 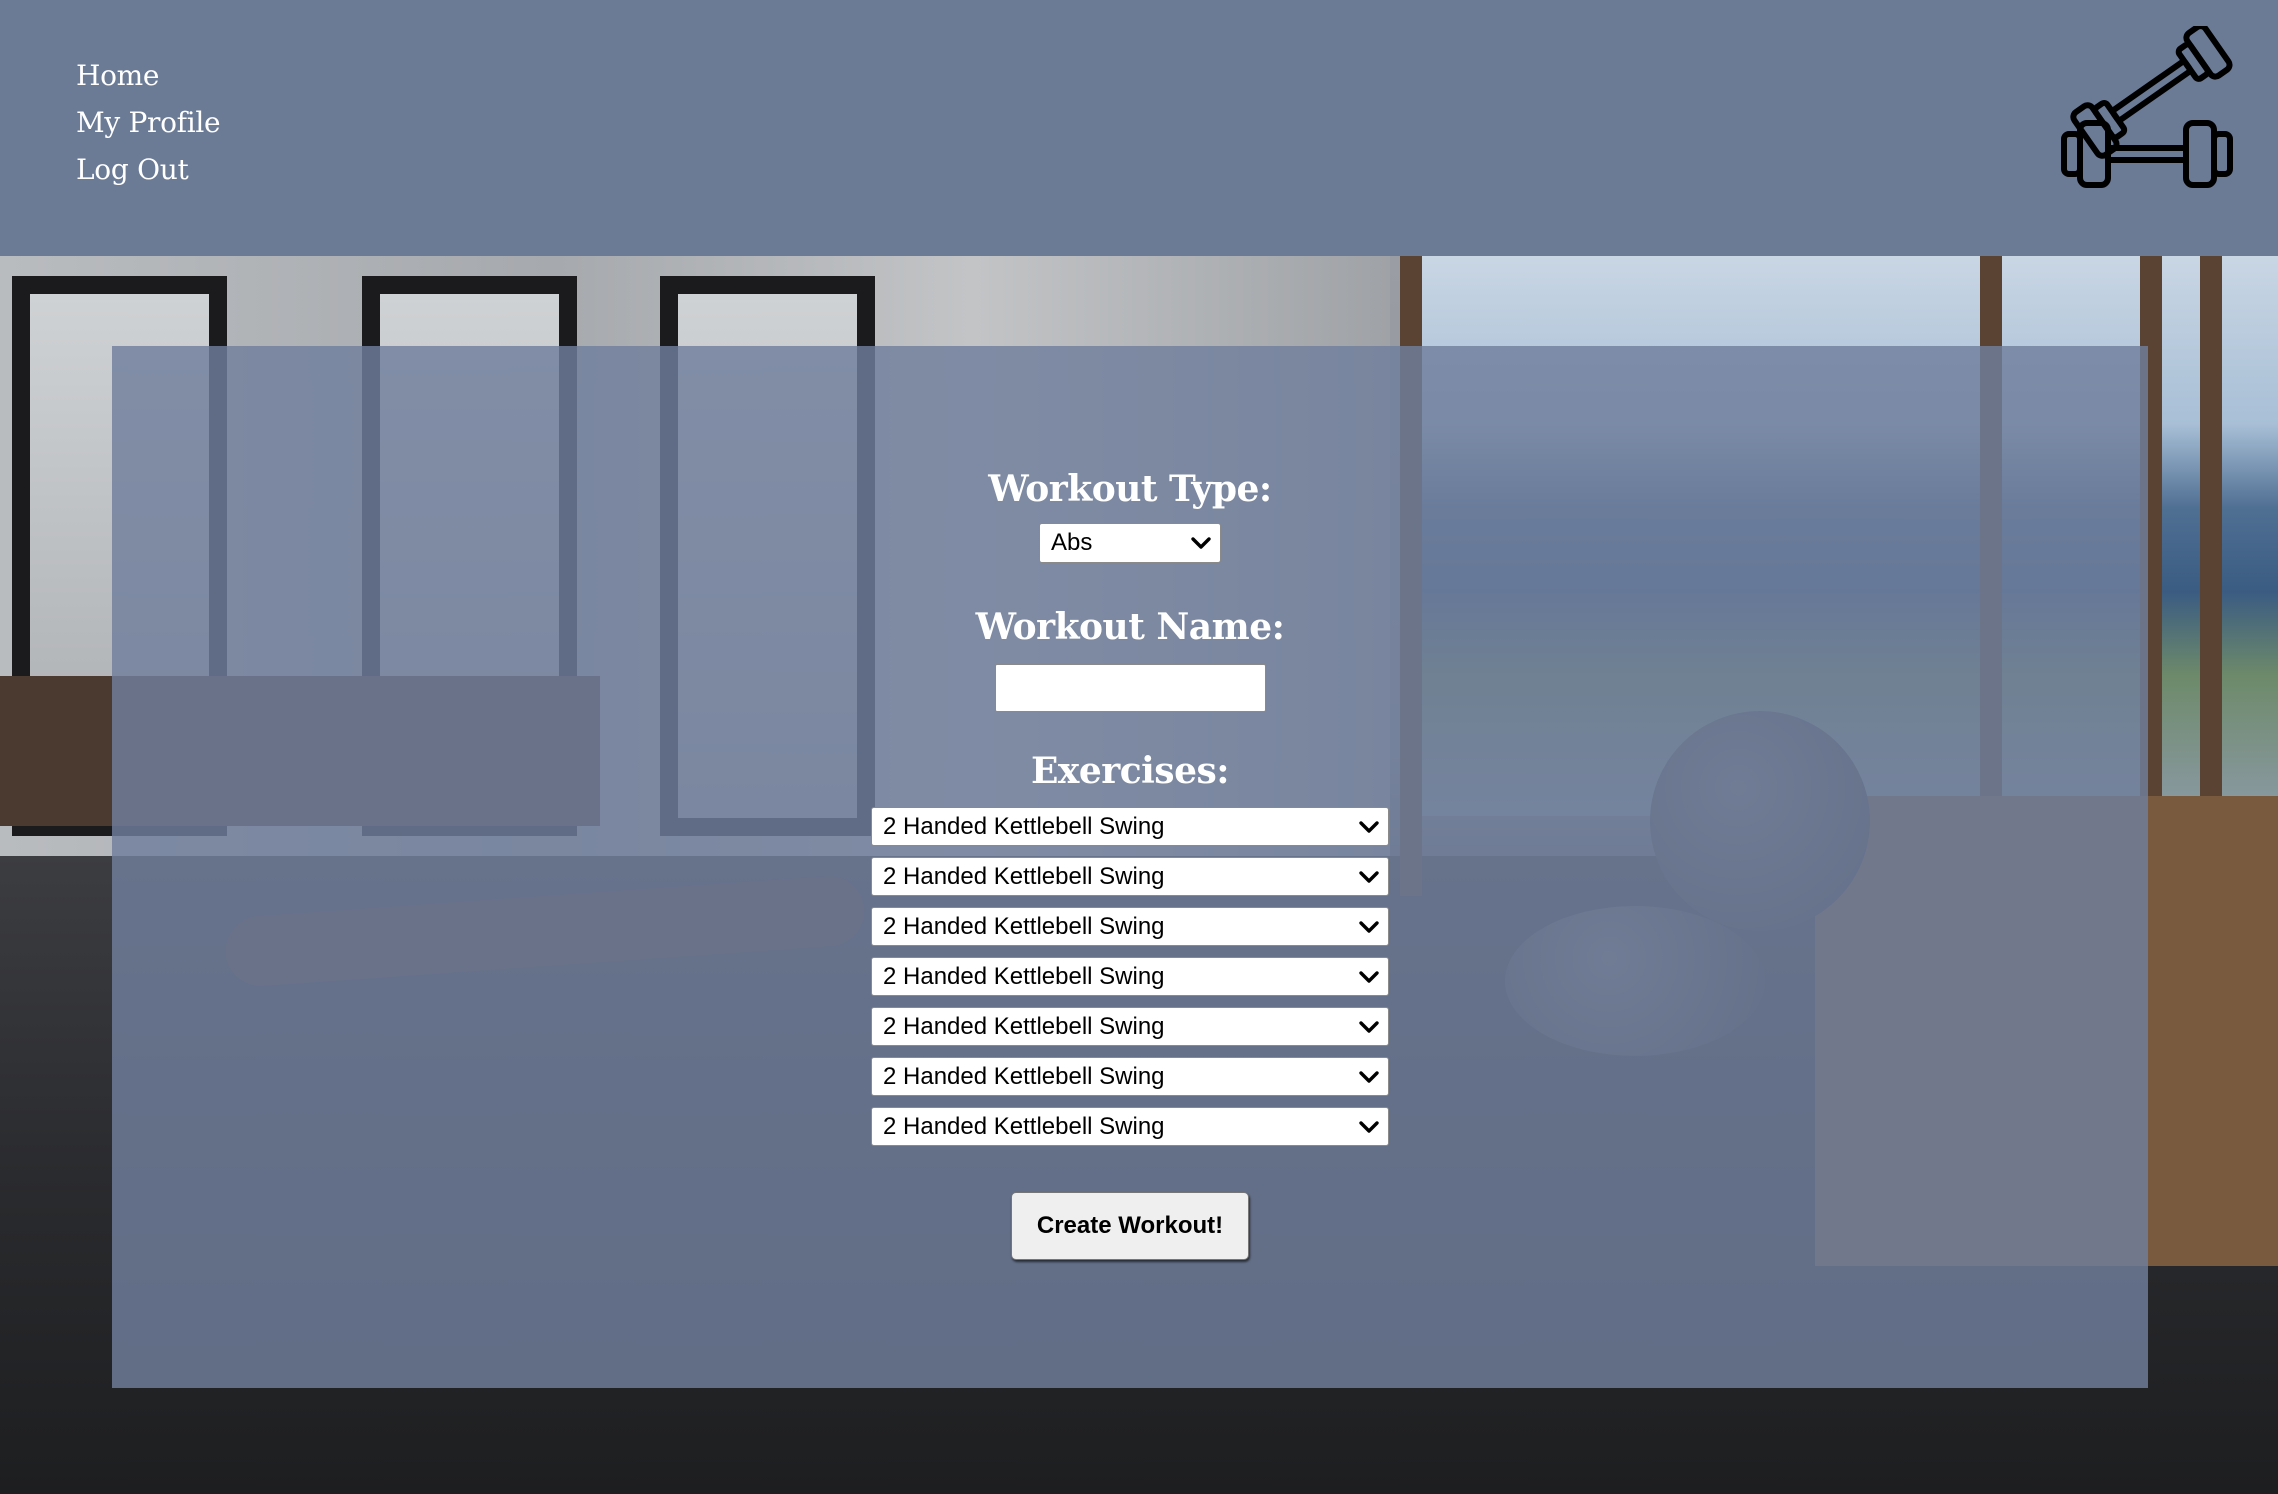 I want to click on workout-type-label: Workout Type:, so click(x=1130, y=489).